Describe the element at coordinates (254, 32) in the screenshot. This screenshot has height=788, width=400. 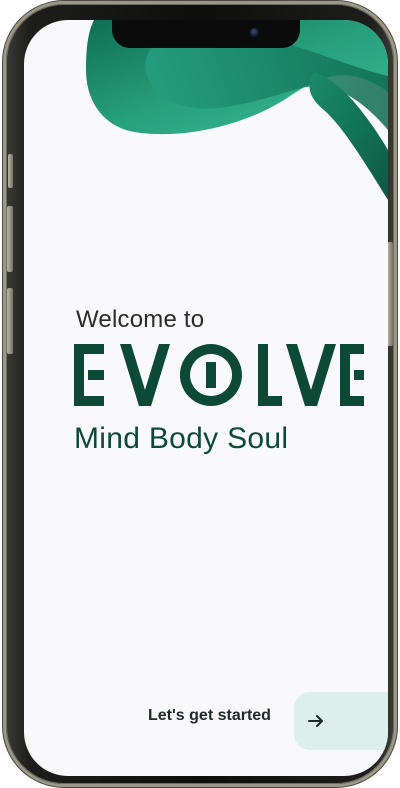
I see `camera-icon` at that location.